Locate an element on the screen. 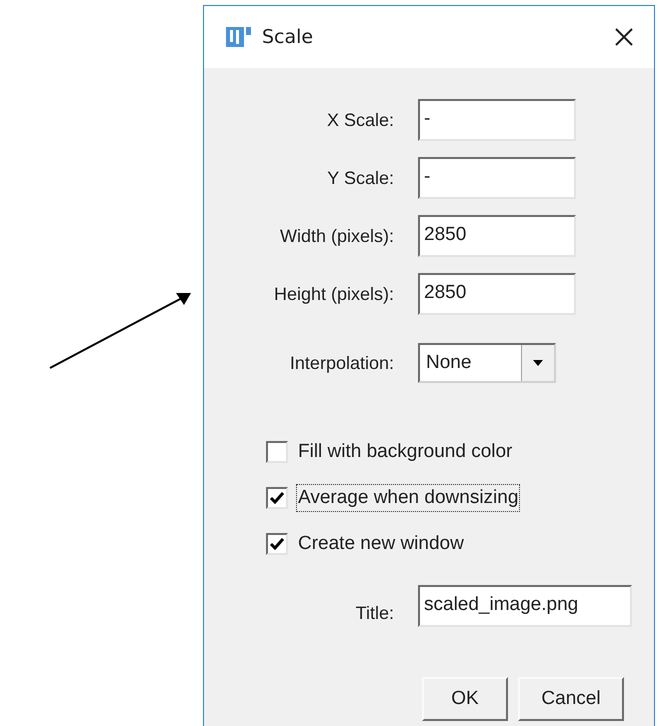 The image size is (664, 726). text-field: scaled_image.png is located at coordinates (525, 606).